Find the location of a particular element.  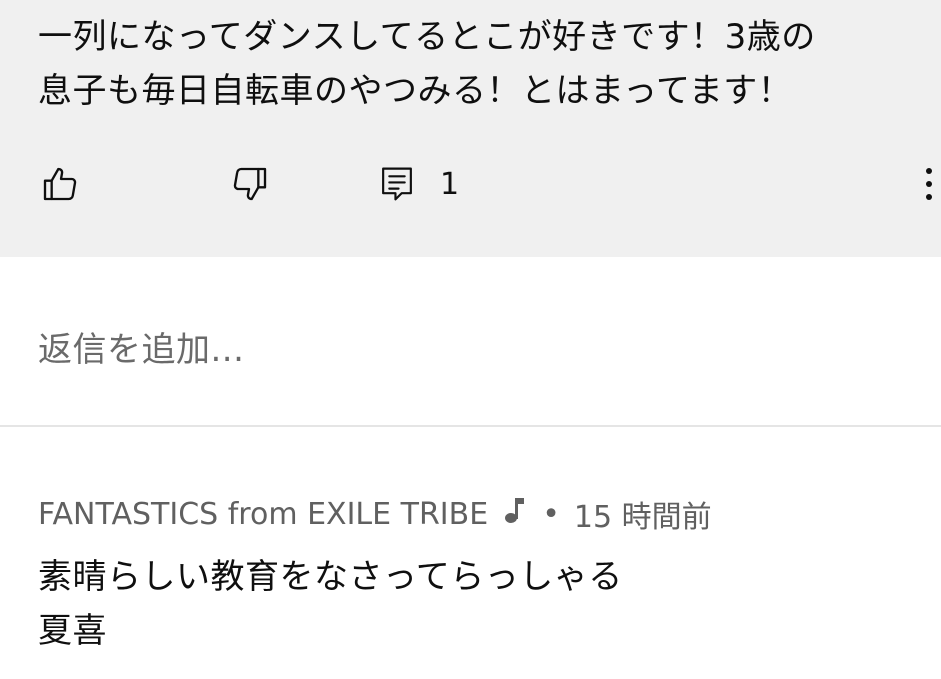

reply-text: 素晴らしい教育をなさってらっしゃる 夏喜 is located at coordinates (330, 604).